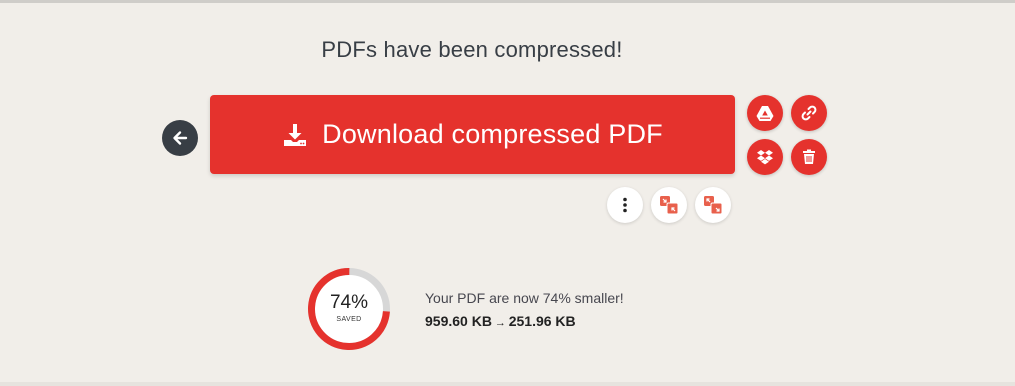  I want to click on download-button: Download compressed PDF, so click(472, 134).